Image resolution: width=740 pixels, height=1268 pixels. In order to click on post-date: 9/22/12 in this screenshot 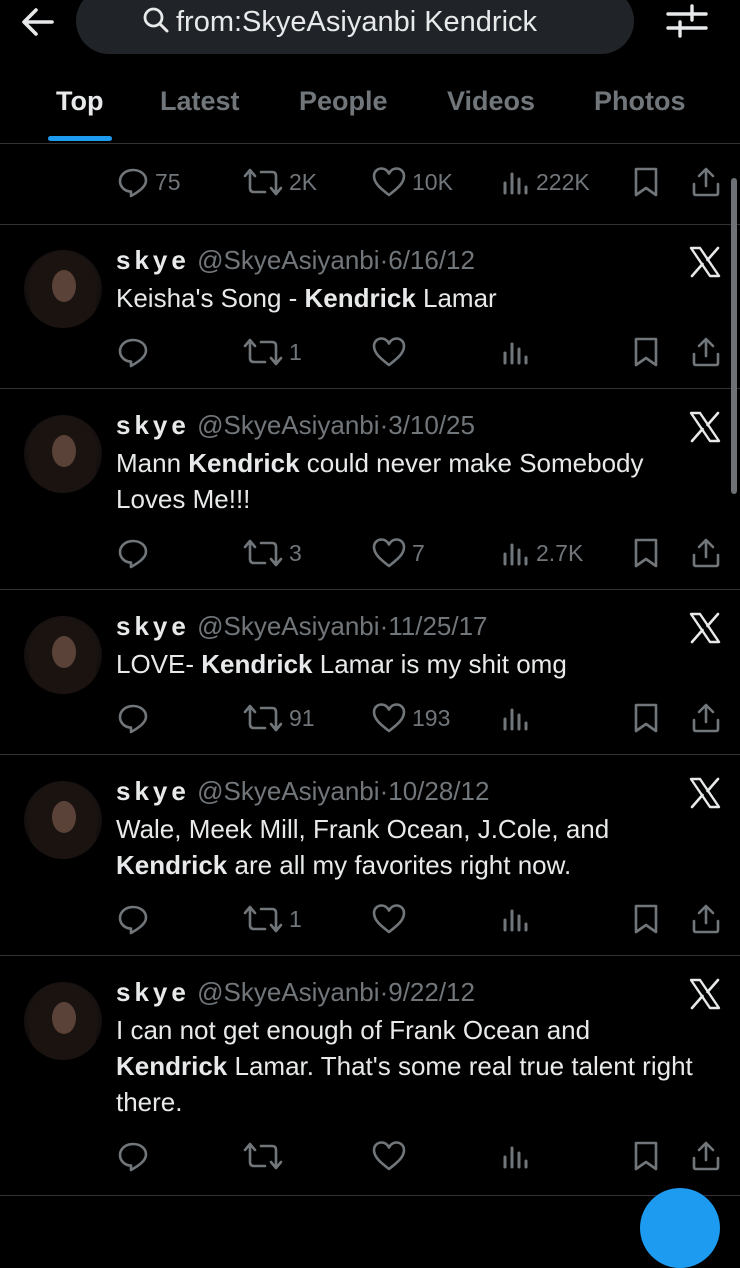, I will do `click(431, 992)`.